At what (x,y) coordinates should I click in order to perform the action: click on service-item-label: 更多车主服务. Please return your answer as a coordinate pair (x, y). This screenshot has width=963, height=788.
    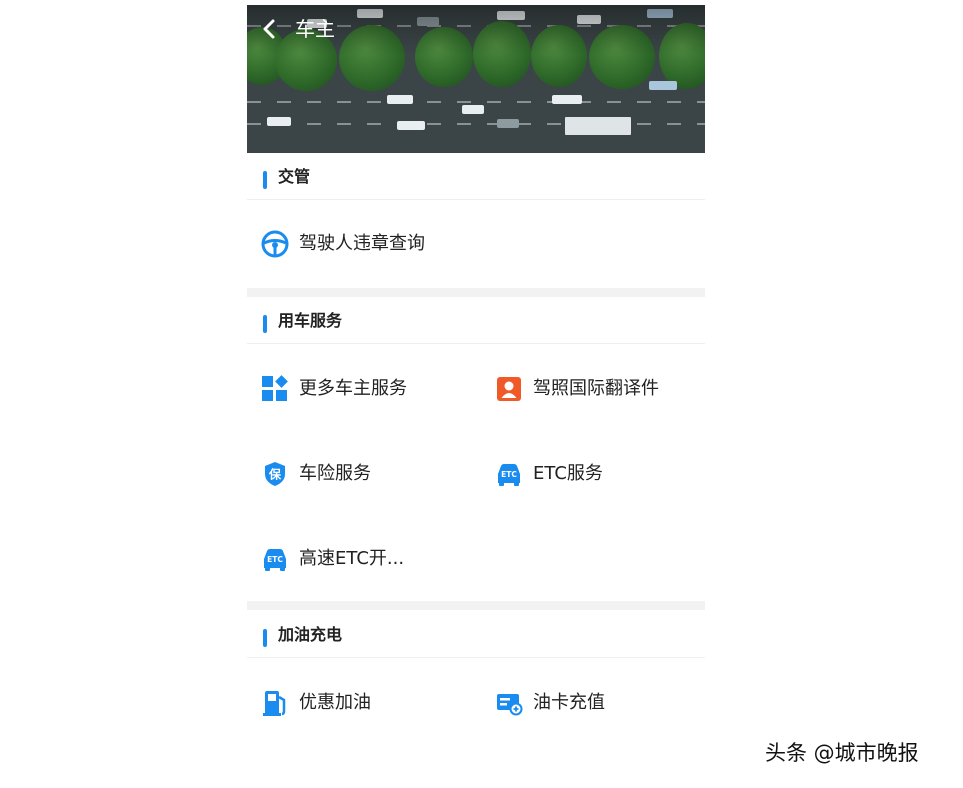
    Looking at the image, I should click on (353, 388).